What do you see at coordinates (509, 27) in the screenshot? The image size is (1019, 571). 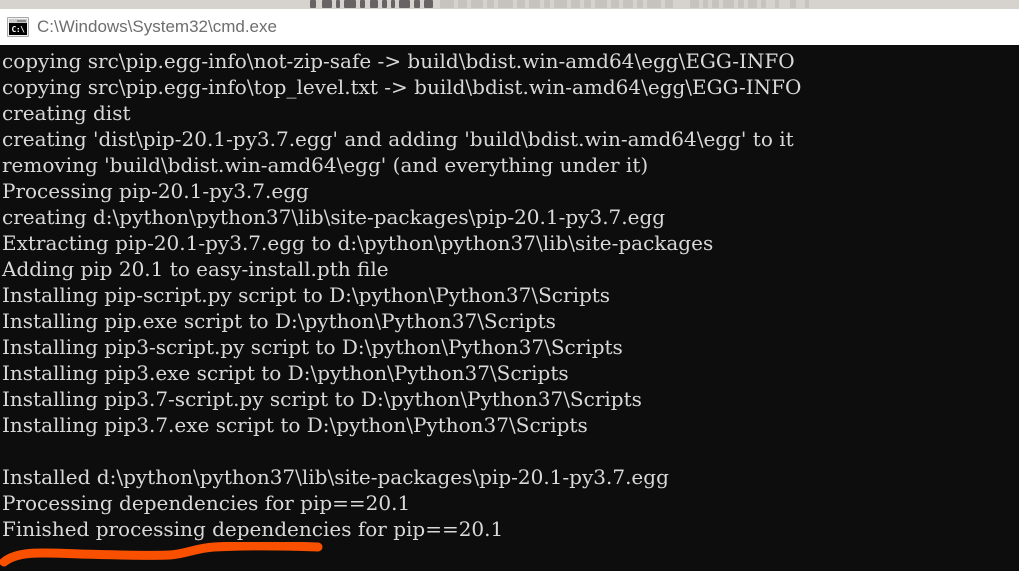 I see `window-titlebar: C:\ C:\Windows\System32\cmd.exe` at bounding box center [509, 27].